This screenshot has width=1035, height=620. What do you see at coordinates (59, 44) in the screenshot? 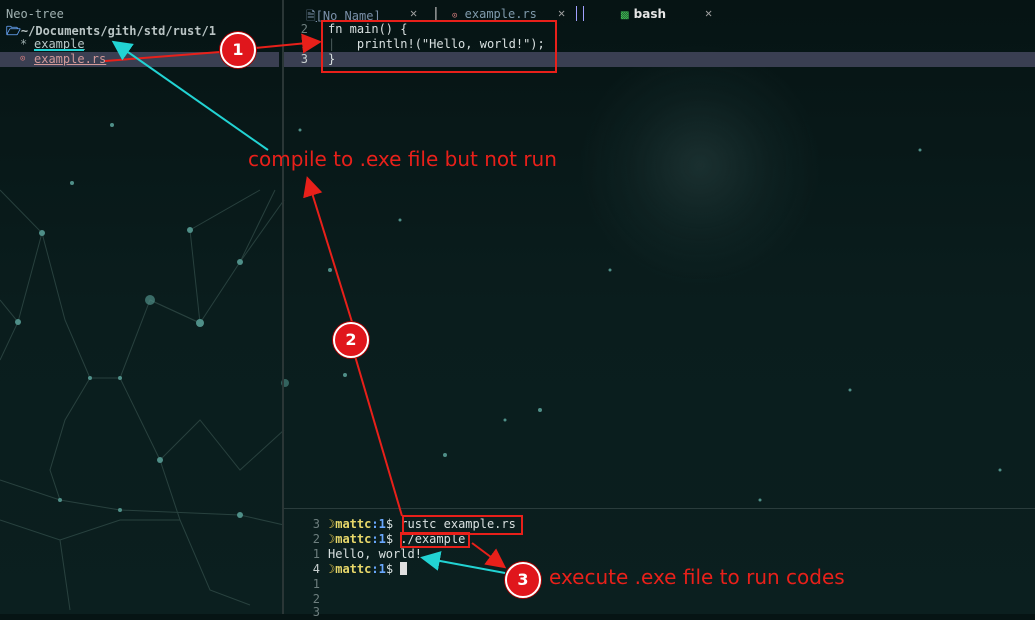
I see `tree-item-label: example` at bounding box center [59, 44].